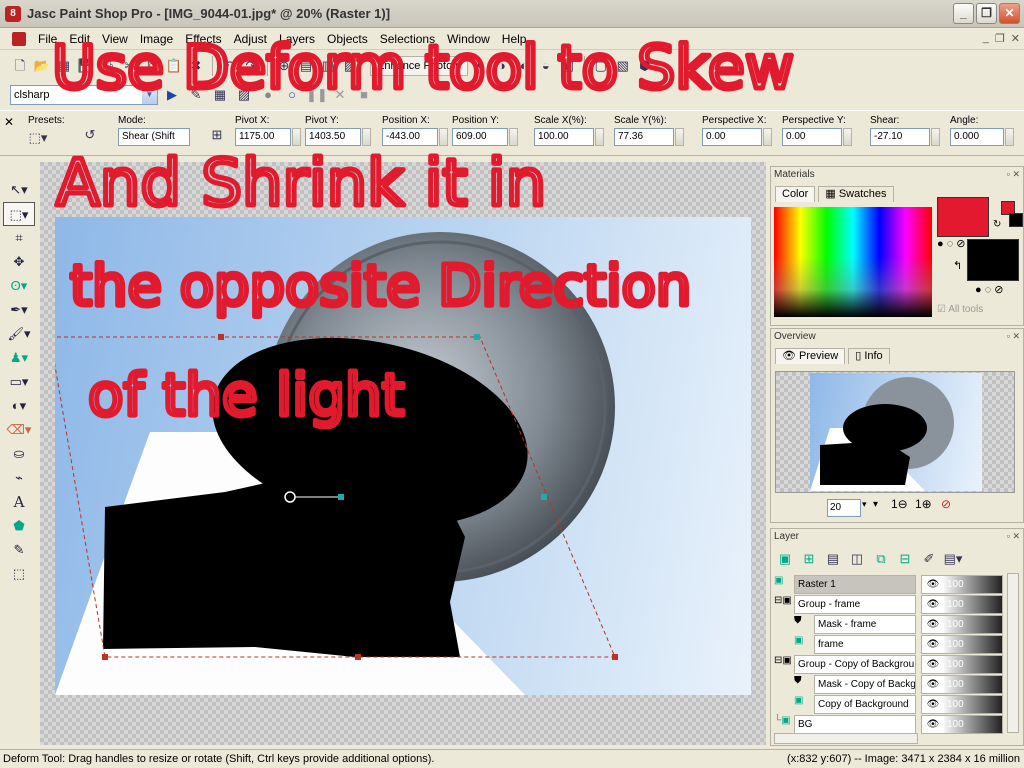  I want to click on pivot-y-spinner, so click(366, 137).